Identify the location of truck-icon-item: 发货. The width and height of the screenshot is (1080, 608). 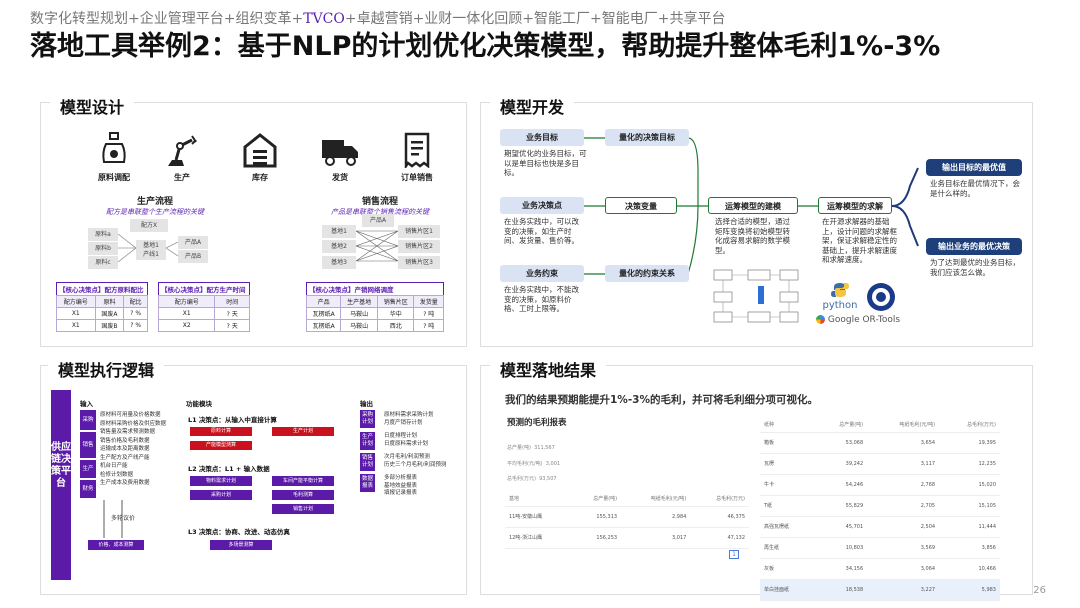
(340, 157).